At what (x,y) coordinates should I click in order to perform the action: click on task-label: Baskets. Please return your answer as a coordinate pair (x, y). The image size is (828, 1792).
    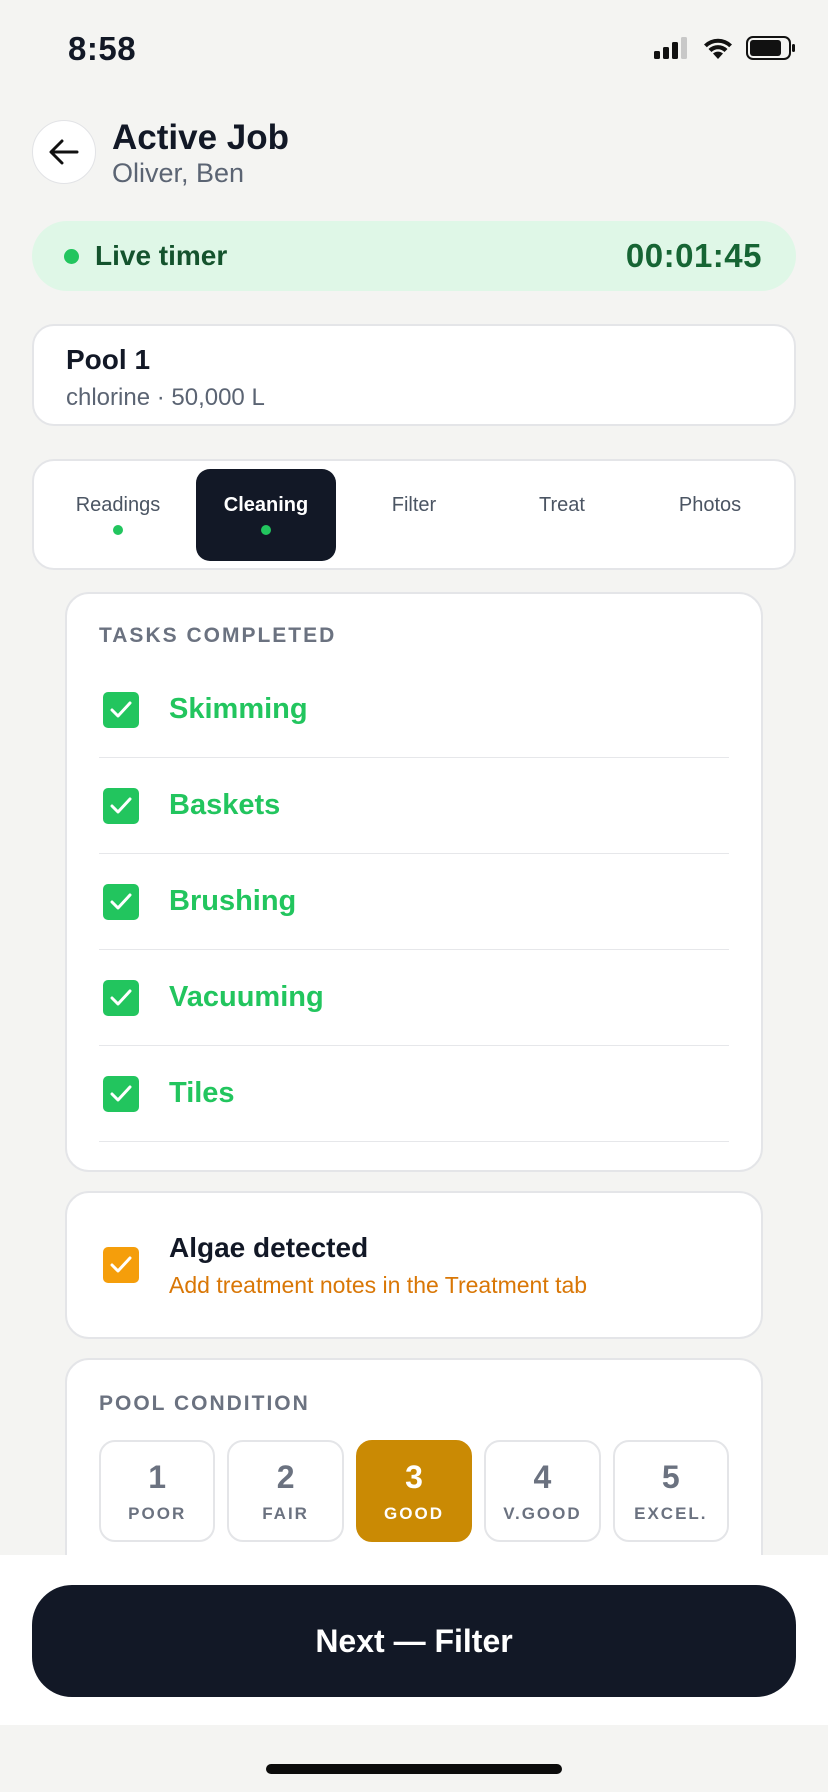
    Looking at the image, I should click on (225, 805).